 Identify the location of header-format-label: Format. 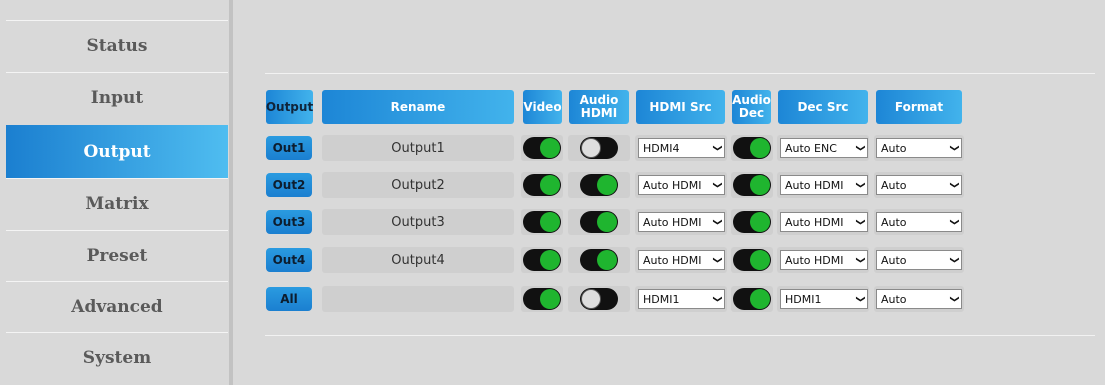
(919, 106).